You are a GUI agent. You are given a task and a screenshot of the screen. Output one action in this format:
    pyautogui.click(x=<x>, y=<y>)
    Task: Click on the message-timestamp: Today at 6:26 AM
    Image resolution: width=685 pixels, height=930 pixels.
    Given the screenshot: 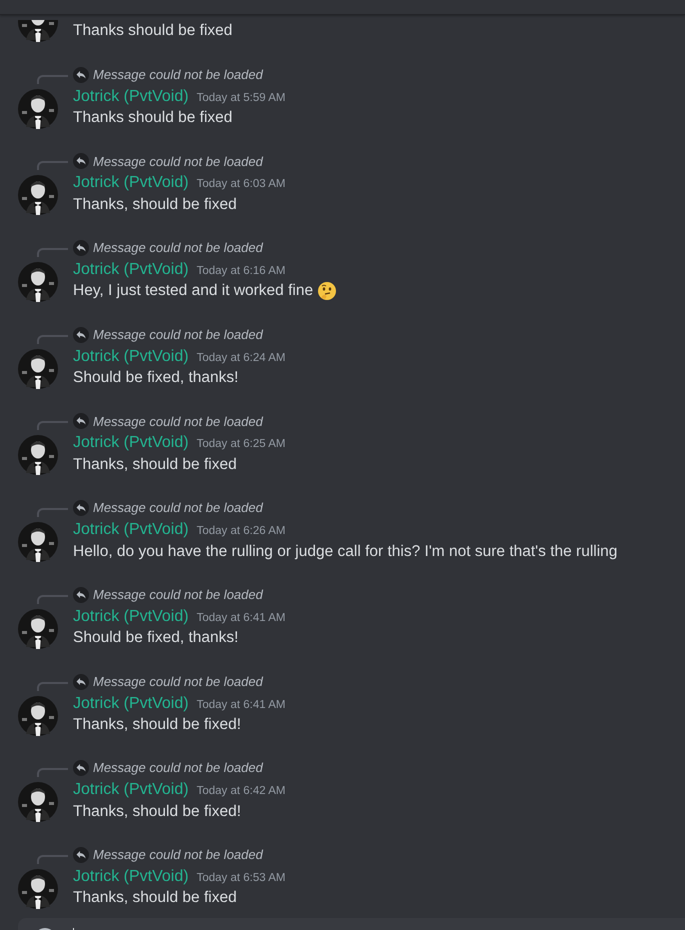 What is the action you would take?
    pyautogui.click(x=241, y=532)
    